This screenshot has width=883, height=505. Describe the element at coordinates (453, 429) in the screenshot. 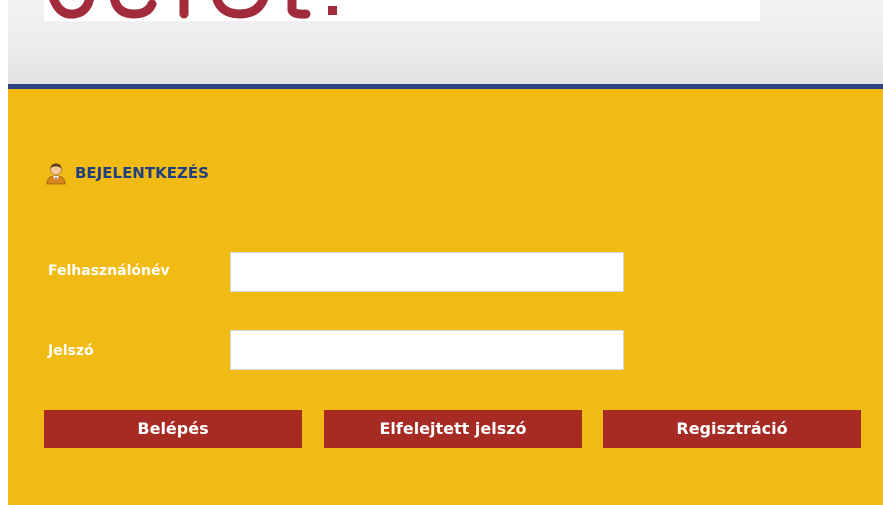

I see `forgot-password-button: Elfelejtett jelszó` at that location.